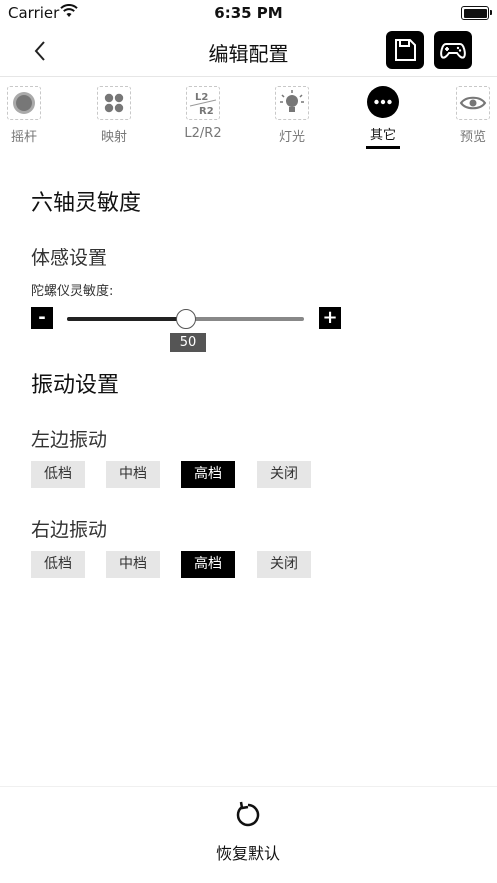 The image size is (497, 883). Describe the element at coordinates (188, 342) in the screenshot. I see `slider-value-label: 50` at that location.